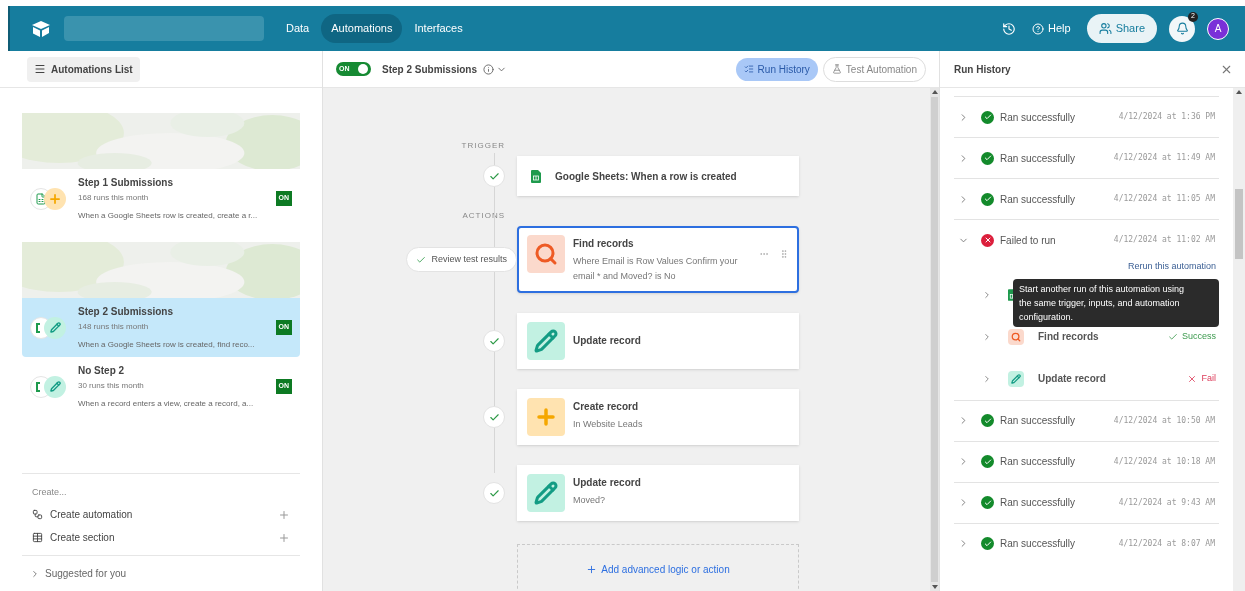 The width and height of the screenshot is (1245, 591). What do you see at coordinates (604, 244) in the screenshot?
I see `action-title: Find records` at bounding box center [604, 244].